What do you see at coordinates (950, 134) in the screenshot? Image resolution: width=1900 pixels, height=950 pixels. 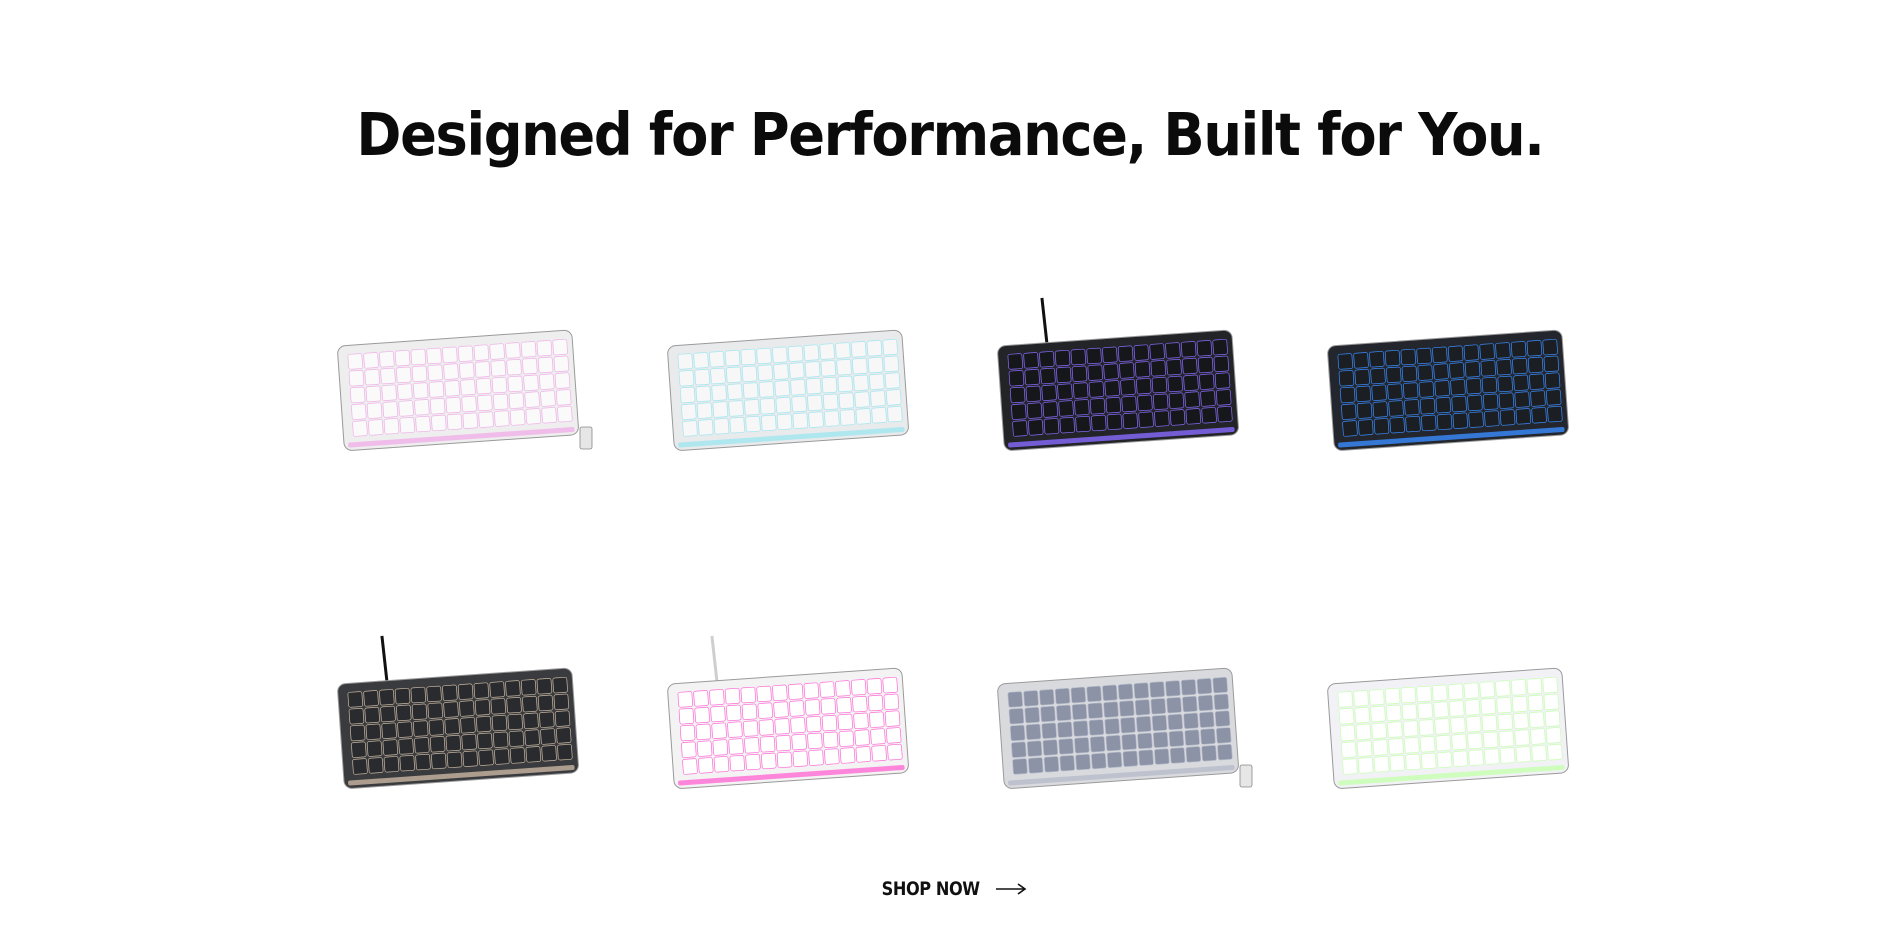 I see `section-title: Designed for Performance, Built for You.` at bounding box center [950, 134].